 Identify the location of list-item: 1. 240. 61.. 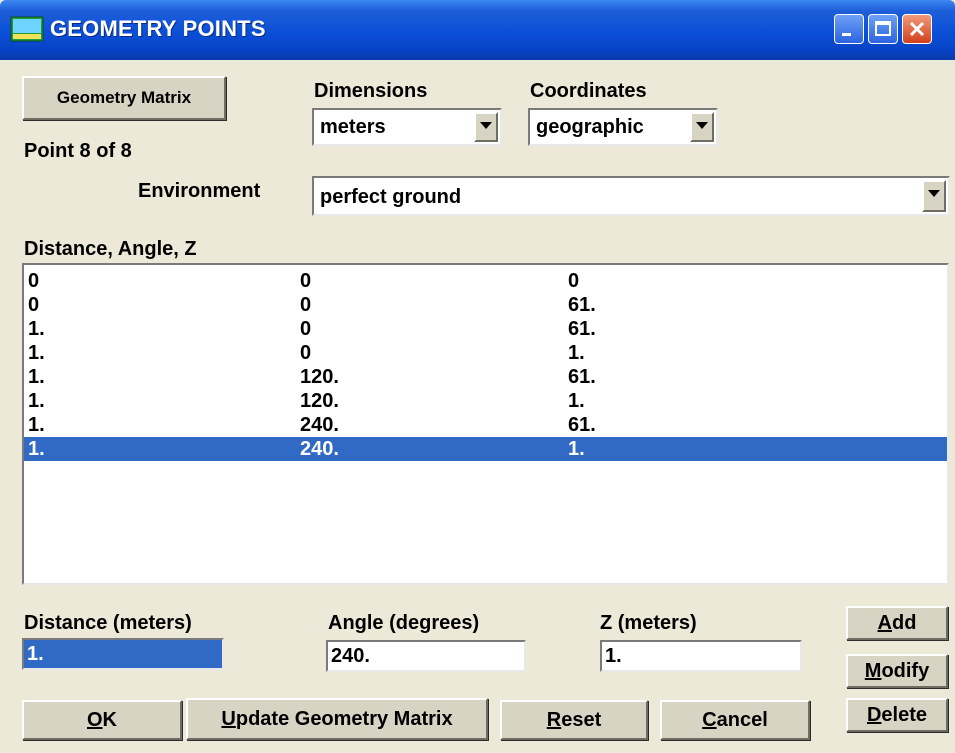
(485, 425).